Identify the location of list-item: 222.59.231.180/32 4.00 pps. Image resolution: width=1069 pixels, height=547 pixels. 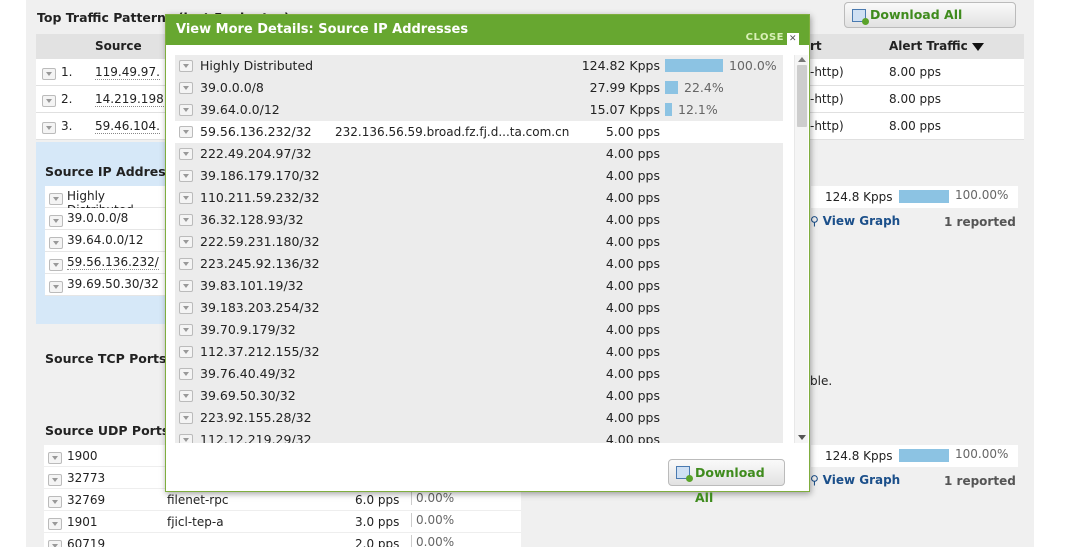
(479, 242).